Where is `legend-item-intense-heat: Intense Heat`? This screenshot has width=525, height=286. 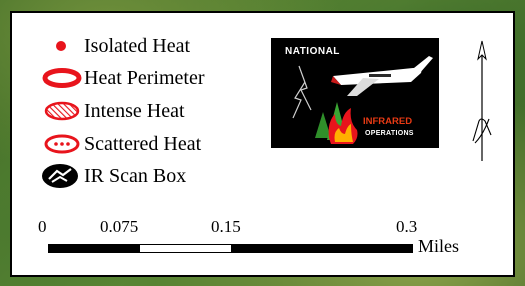 legend-item-intense-heat: Intense Heat is located at coordinates (112, 111).